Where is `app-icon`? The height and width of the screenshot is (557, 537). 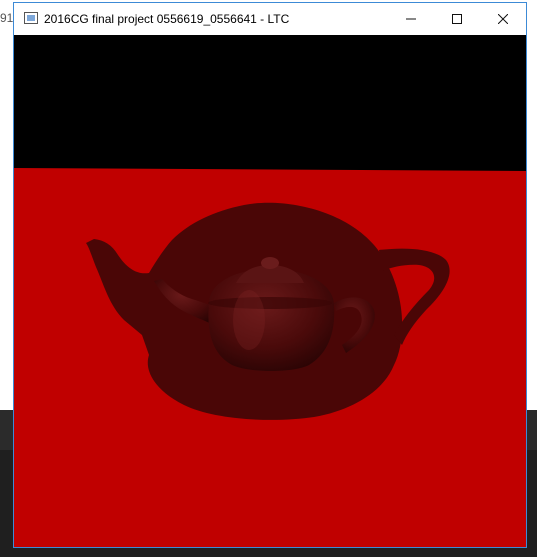 app-icon is located at coordinates (31, 18).